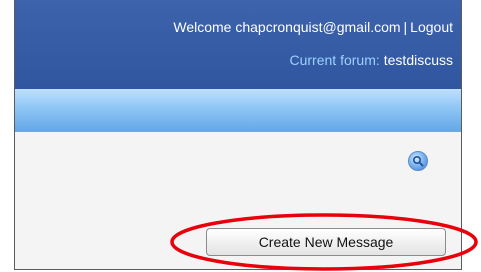  Describe the element at coordinates (334, 60) in the screenshot. I see `current-forum-label: Current forum:` at that location.